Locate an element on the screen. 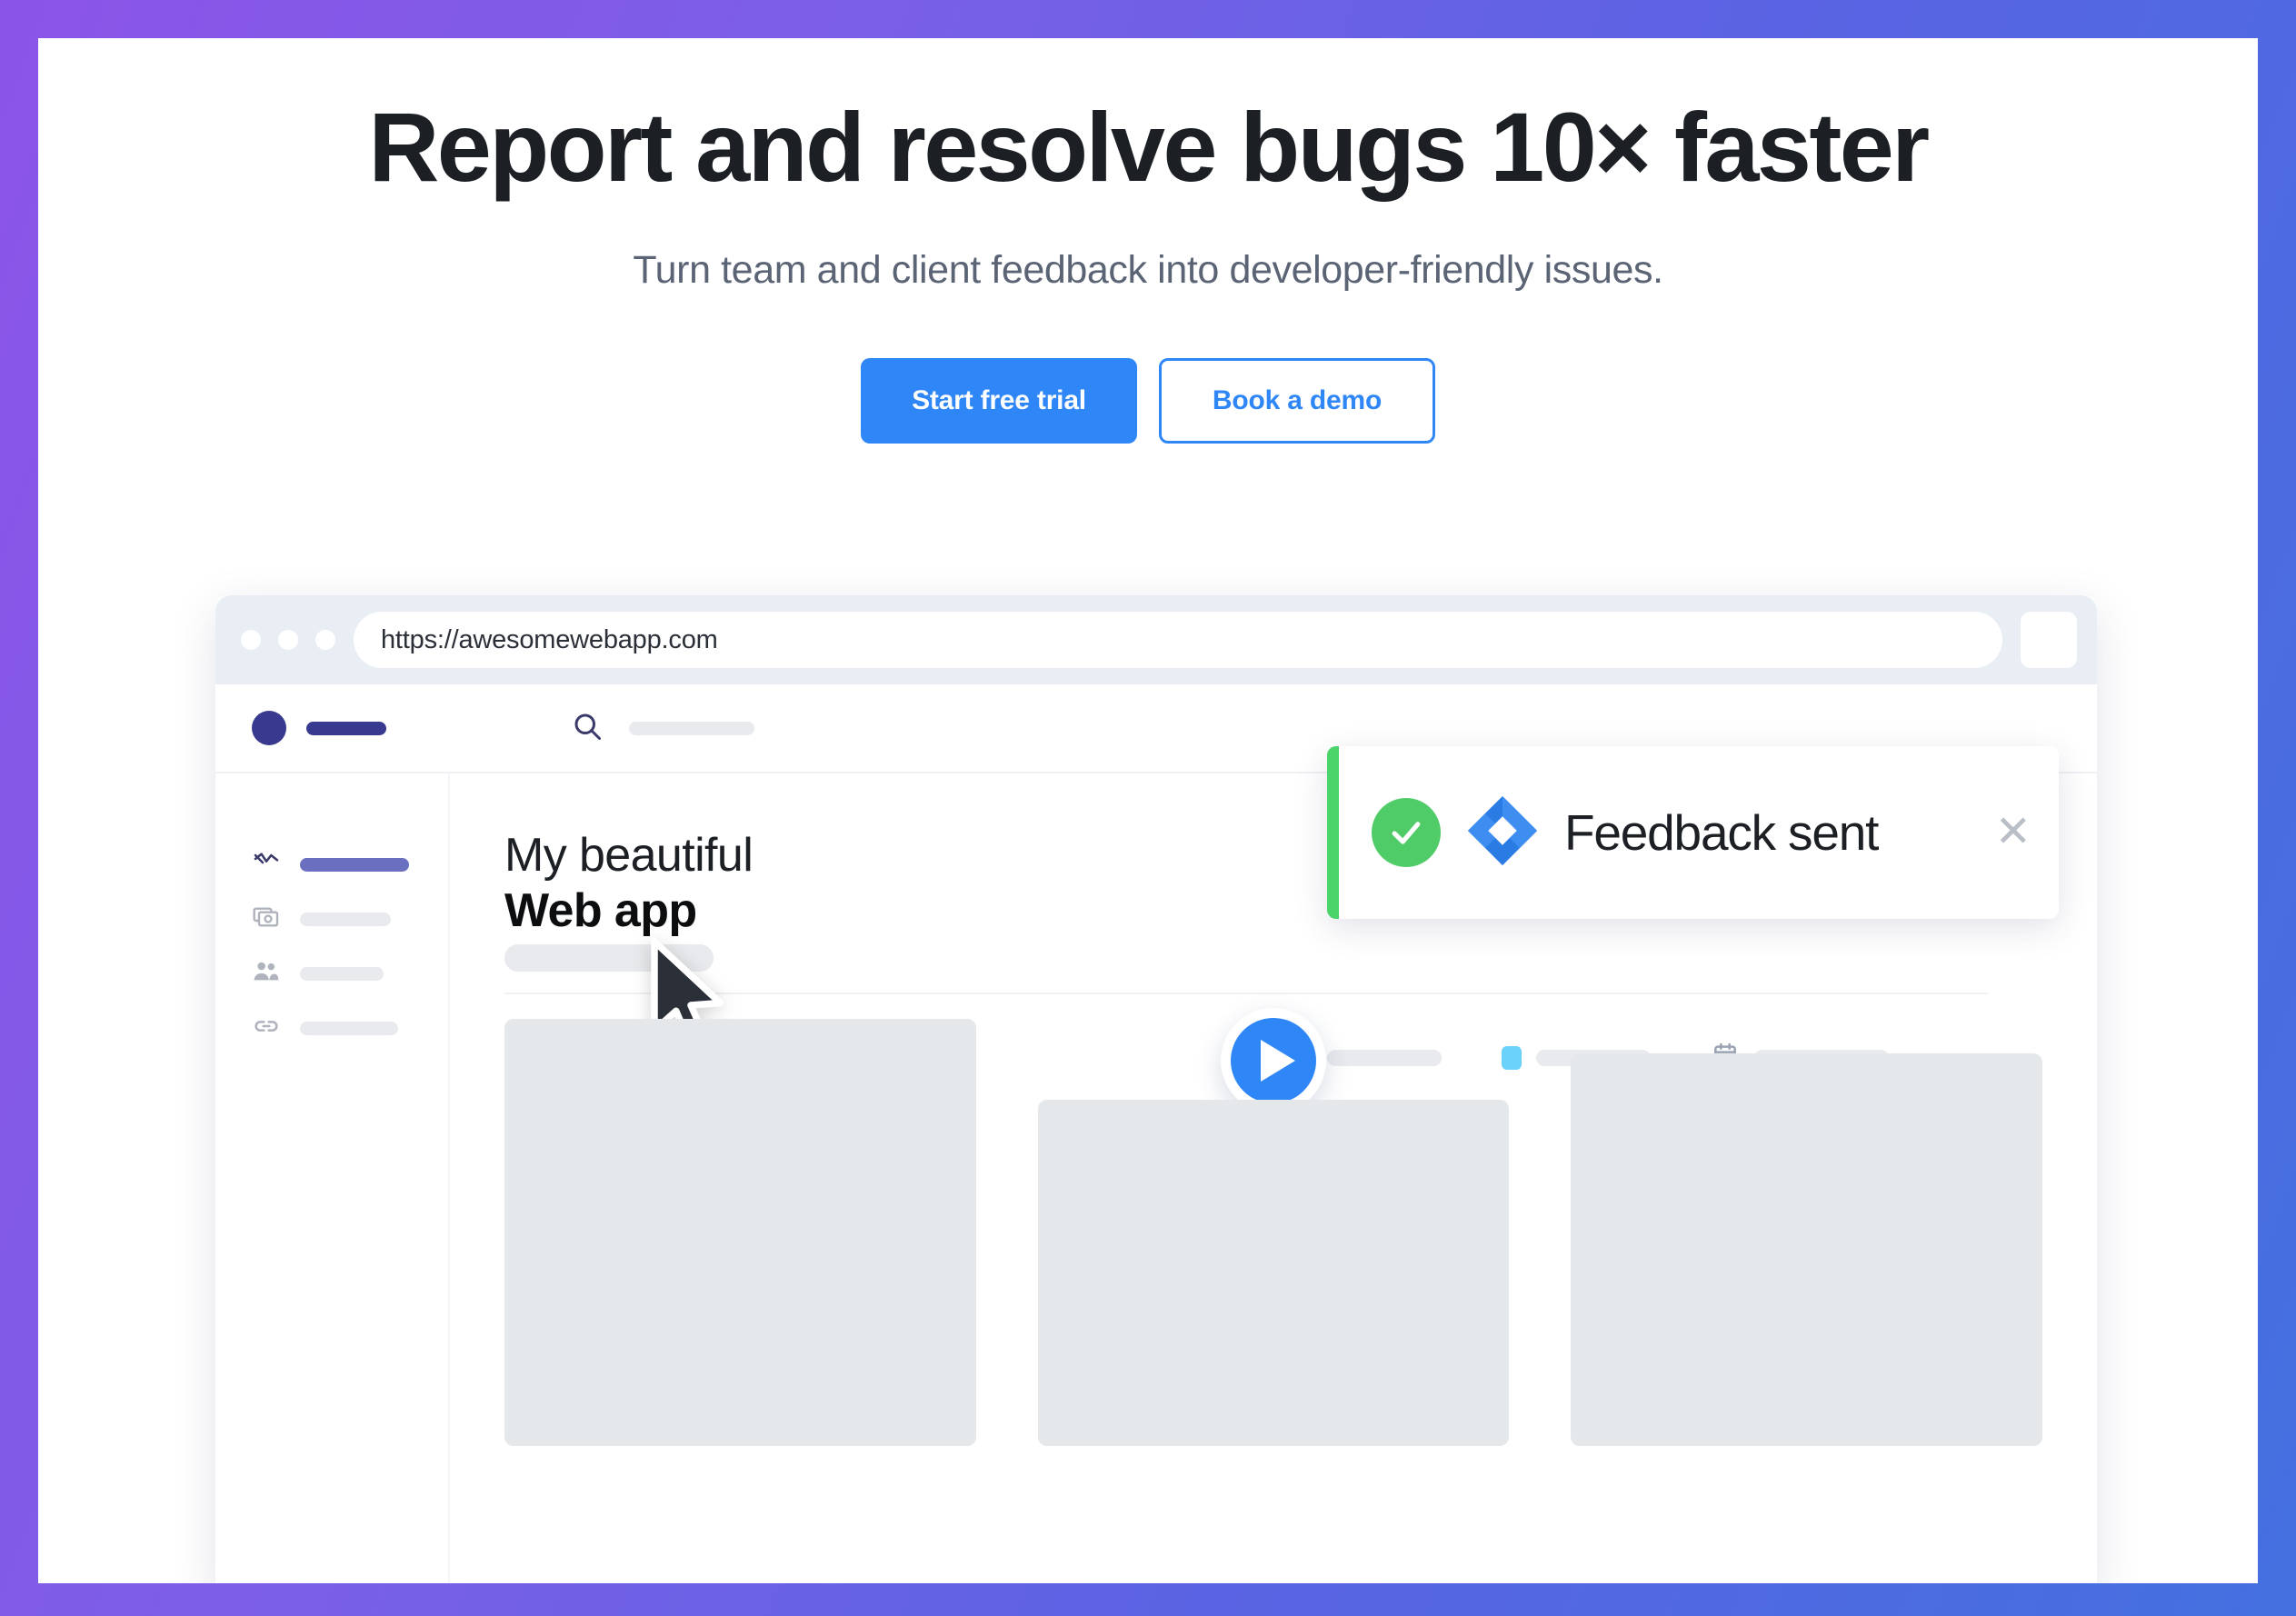  check-circle-icon is located at coordinates (1406, 832).